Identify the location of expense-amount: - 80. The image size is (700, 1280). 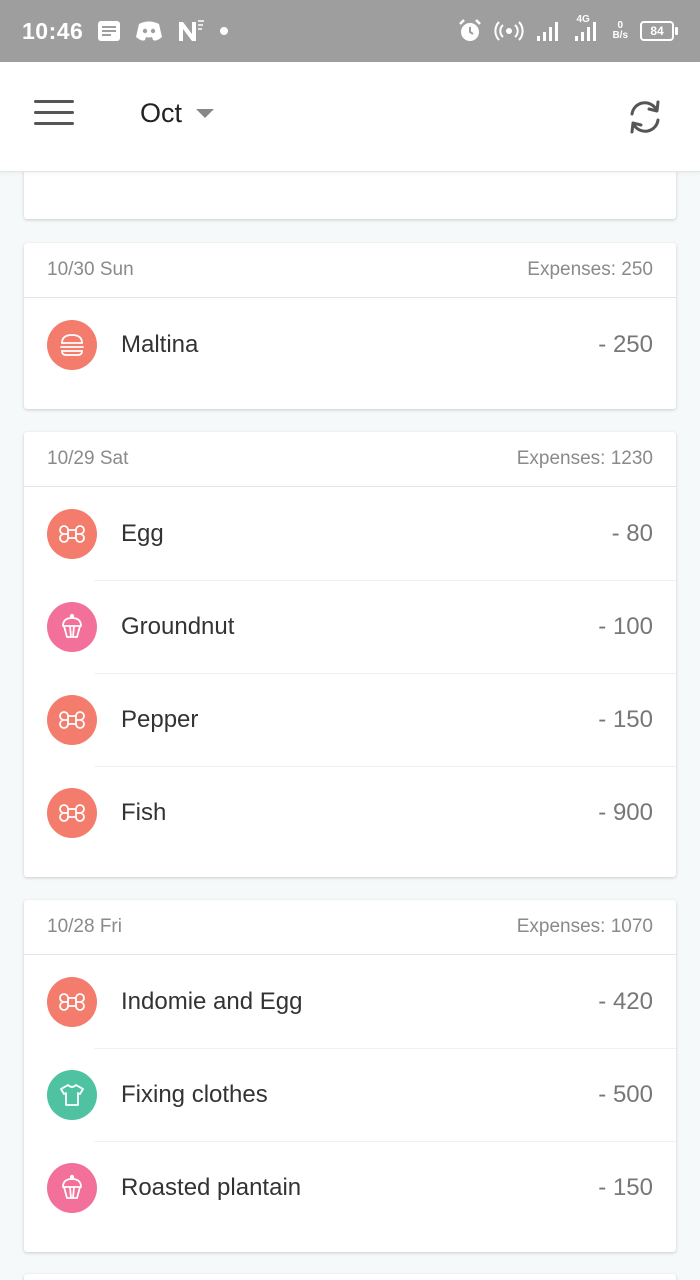
(632, 533).